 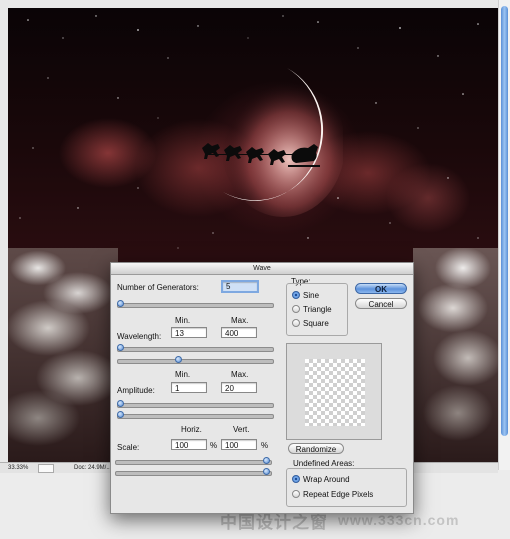 I want to click on amplitude-min-knob, so click(x=120, y=403).